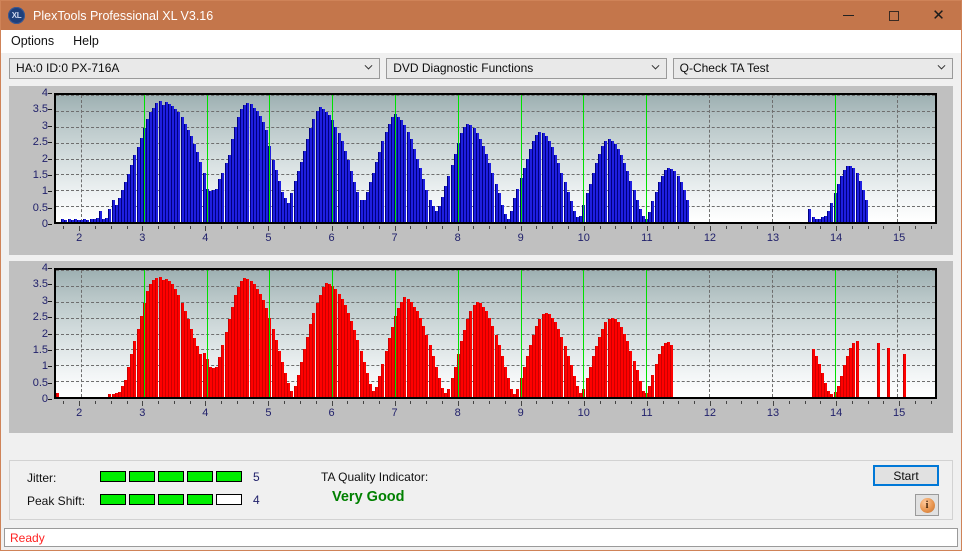  Describe the element at coordinates (938, 15) in the screenshot. I see `close-button: ✕` at that location.